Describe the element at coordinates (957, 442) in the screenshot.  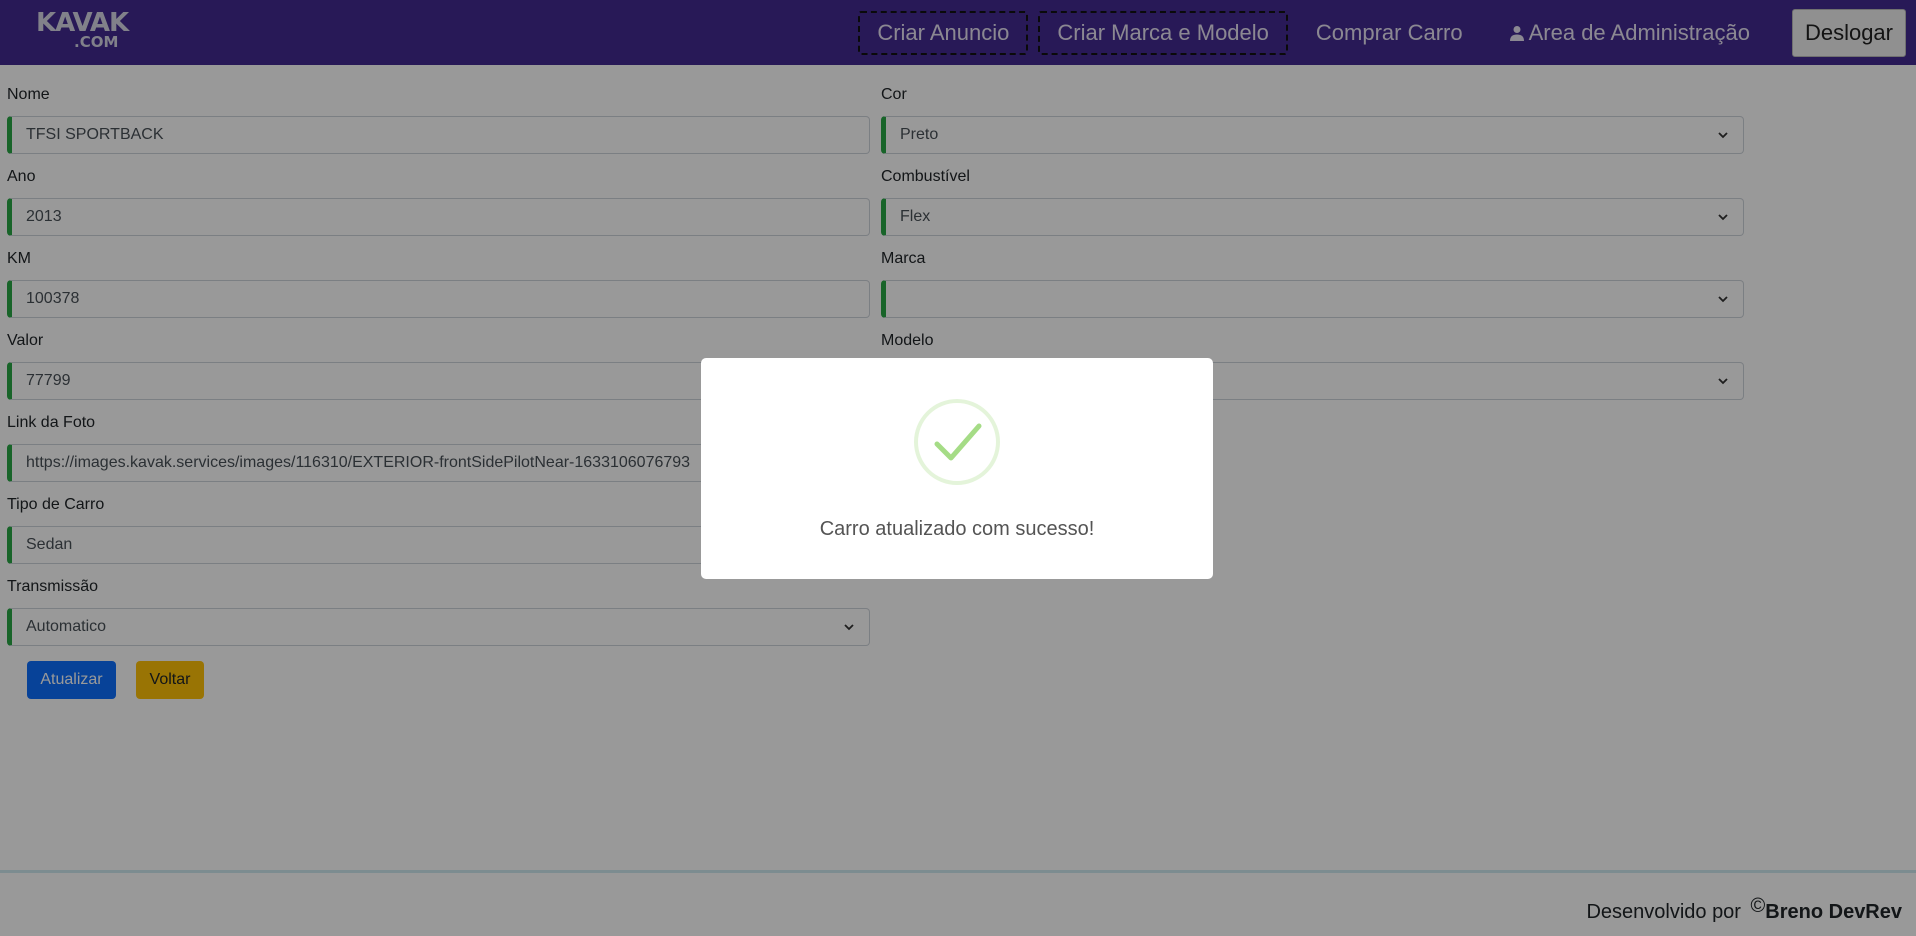
I see `success-check-icon` at that location.